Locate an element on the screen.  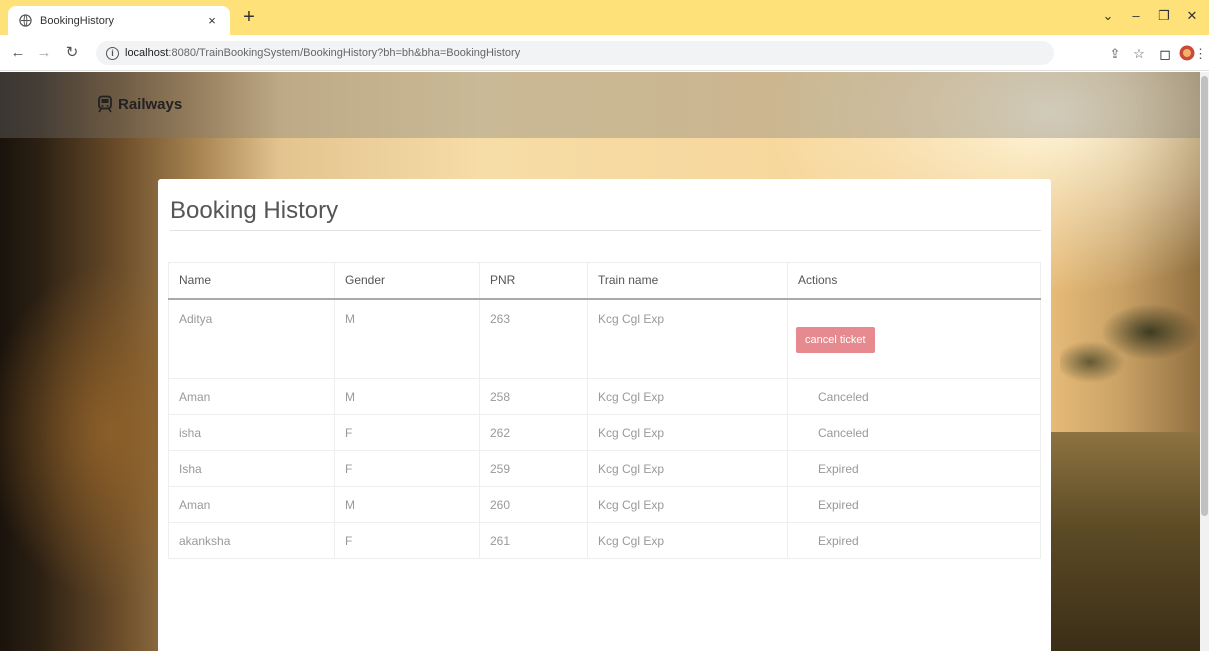
bookmark-star-icon: ☆ is located at coordinates (1139, 54).